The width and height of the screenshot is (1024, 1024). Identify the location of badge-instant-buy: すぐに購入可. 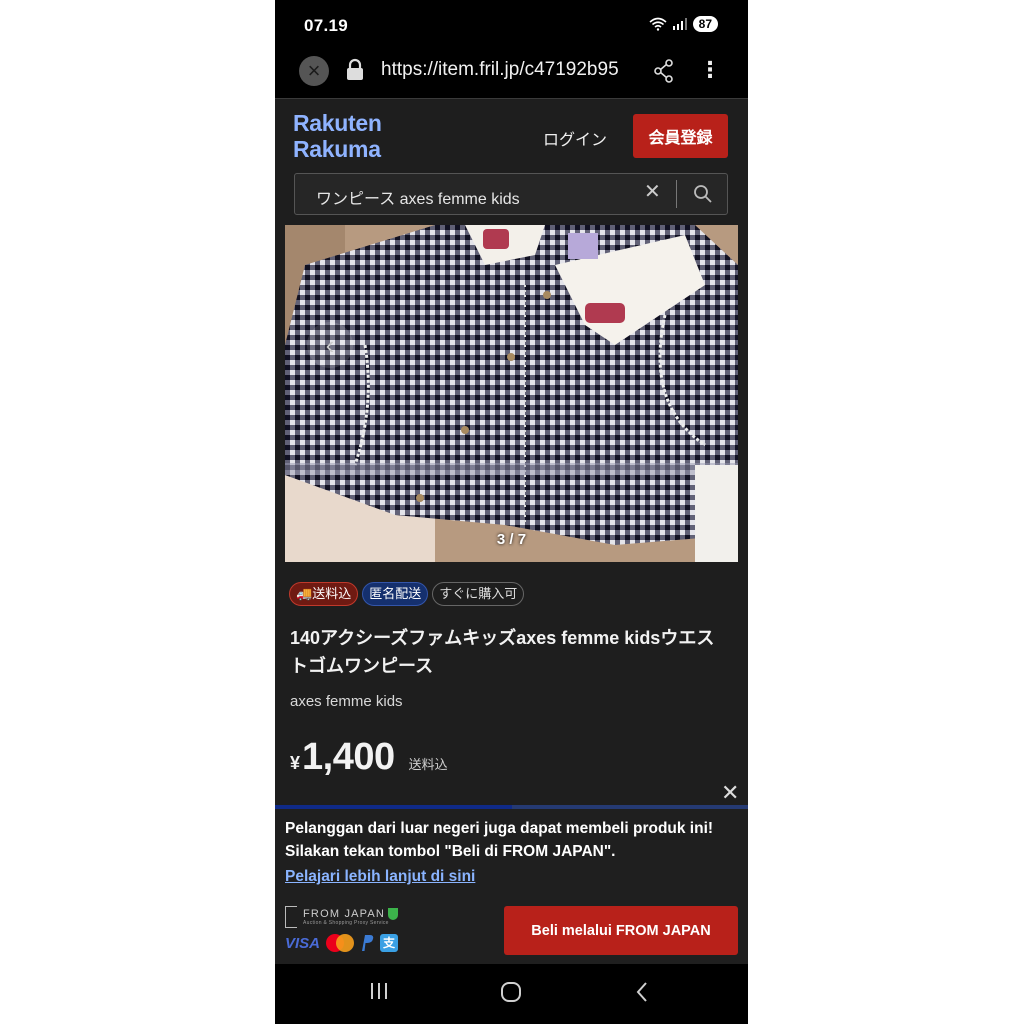
(478, 594).